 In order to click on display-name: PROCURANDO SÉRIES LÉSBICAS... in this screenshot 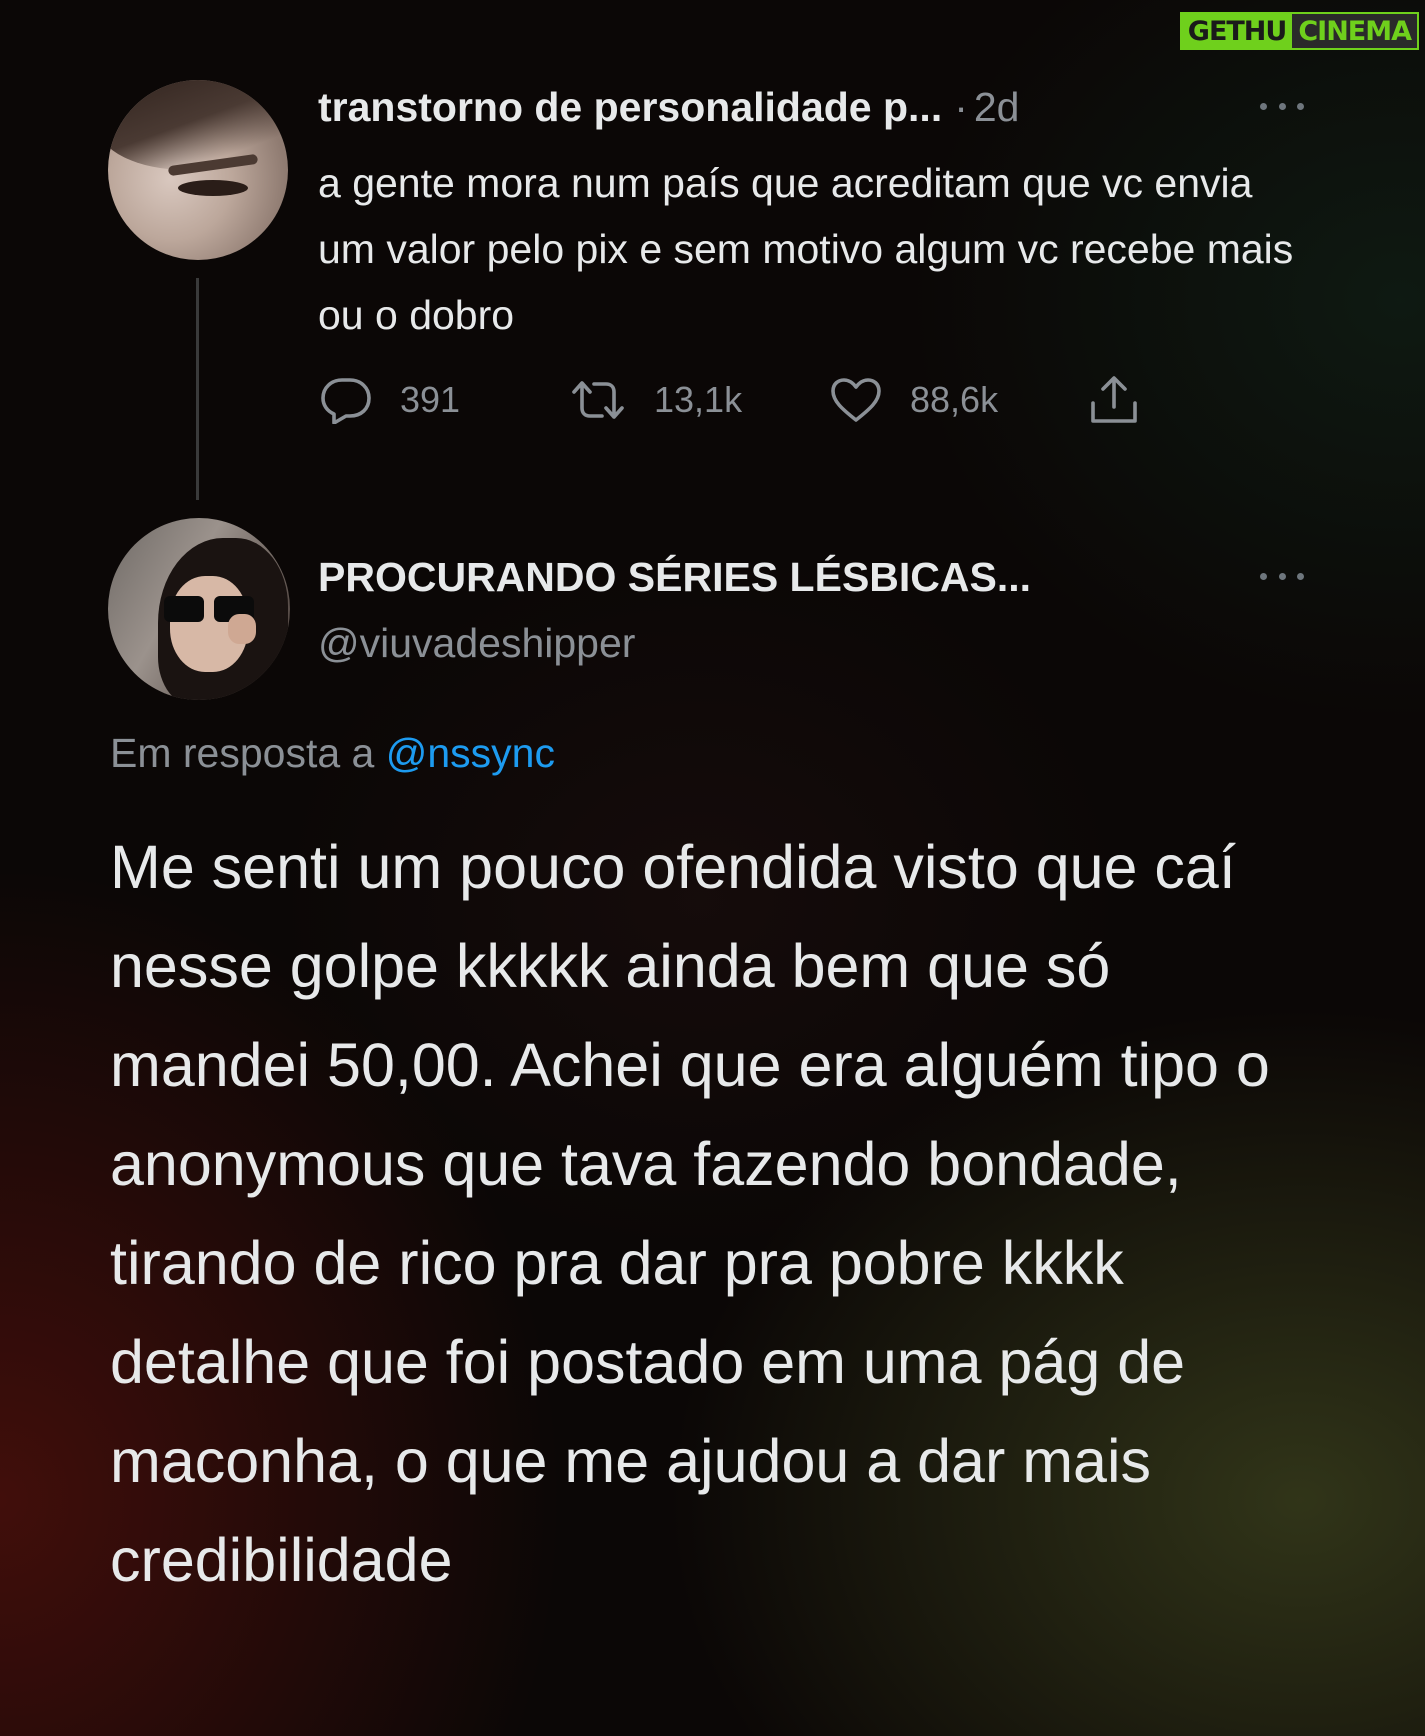, I will do `click(674, 577)`.